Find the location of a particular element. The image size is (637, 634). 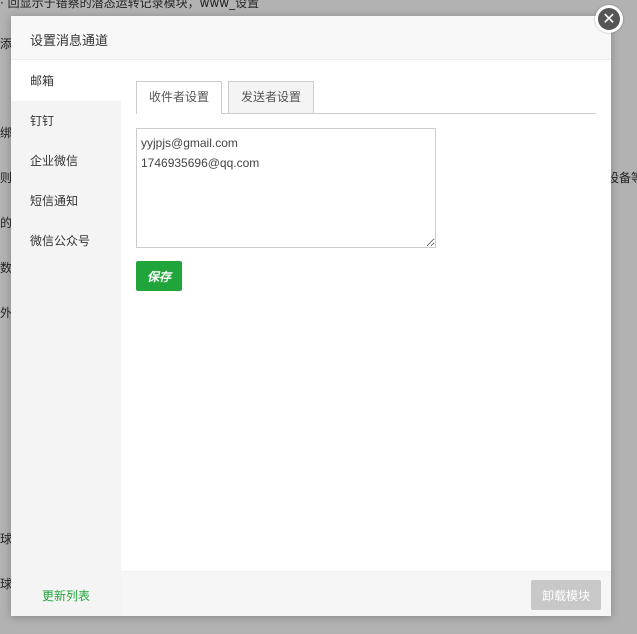

sidebar-item-sms: 短信通知 is located at coordinates (66, 201).